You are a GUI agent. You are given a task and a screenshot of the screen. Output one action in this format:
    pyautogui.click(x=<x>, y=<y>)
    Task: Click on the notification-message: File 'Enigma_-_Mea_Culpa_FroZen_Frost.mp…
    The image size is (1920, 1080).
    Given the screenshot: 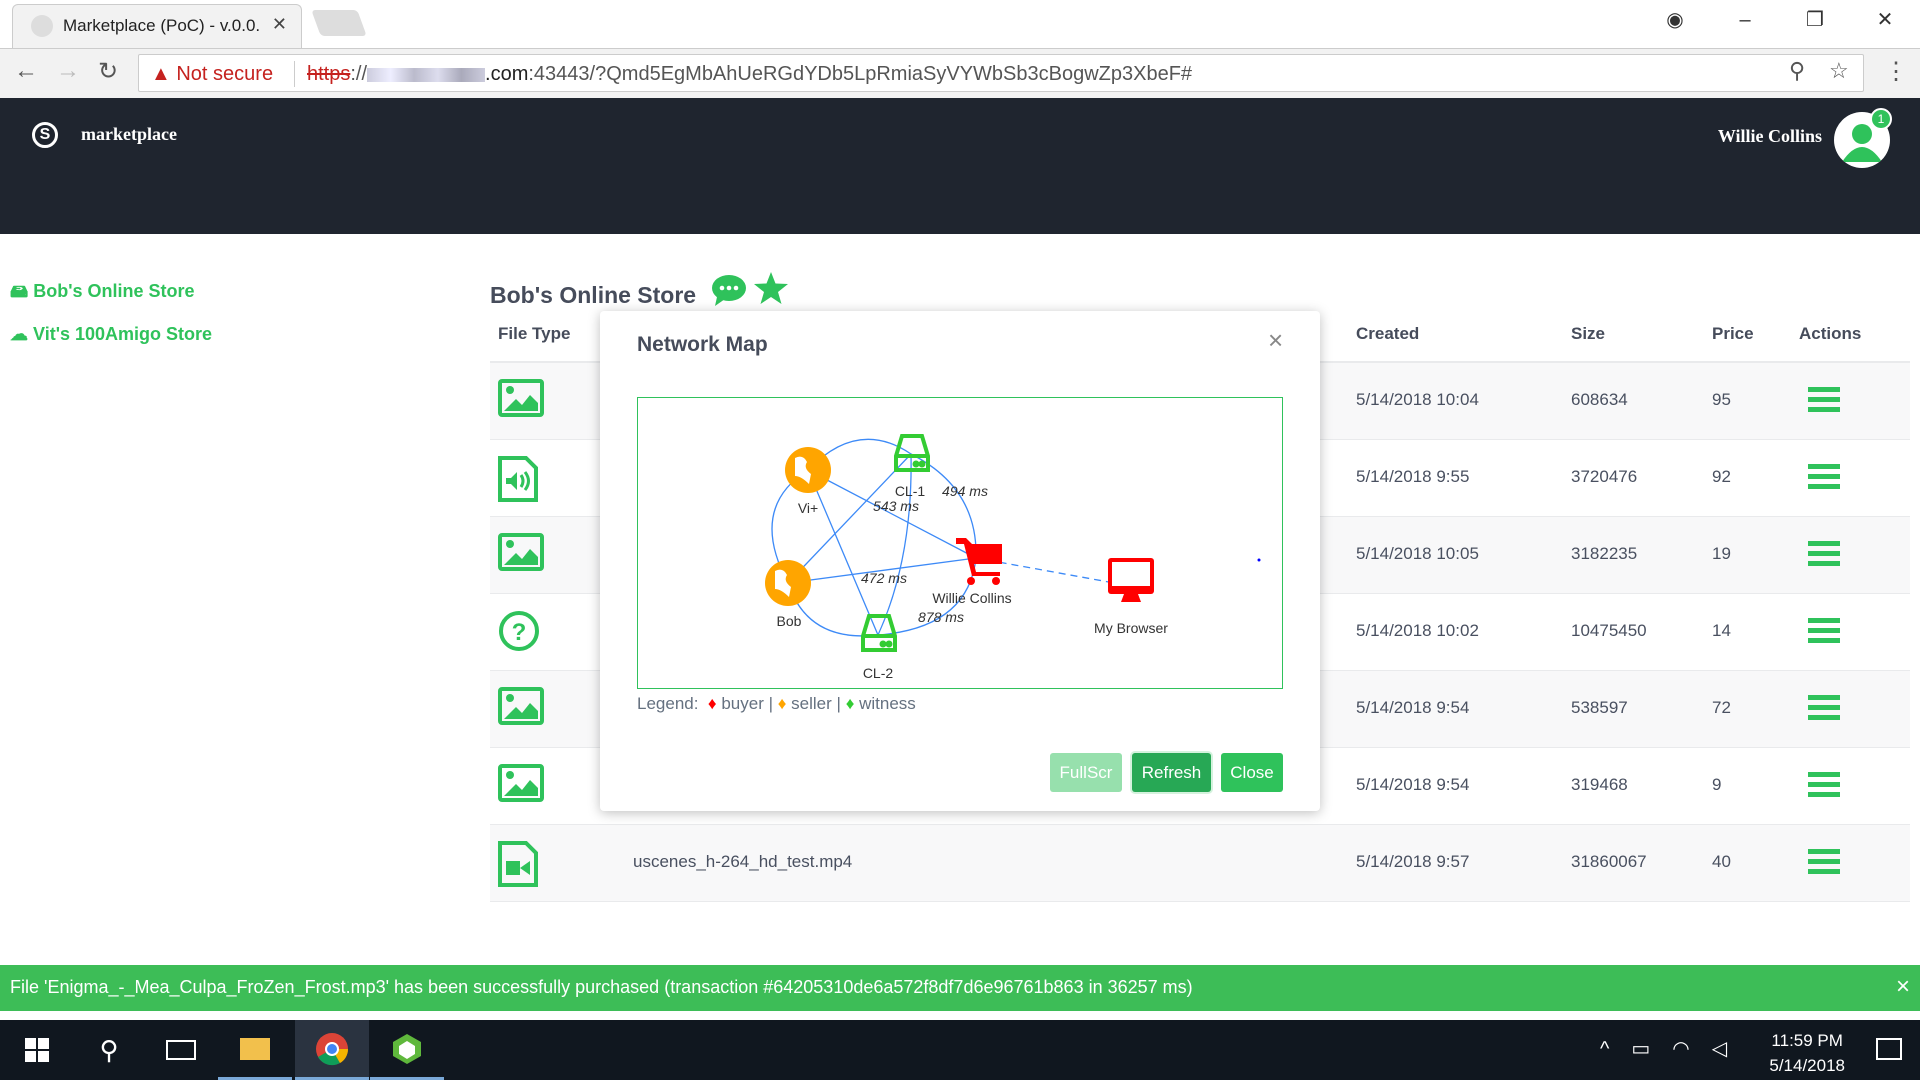 What is the action you would take?
    pyautogui.click(x=601, y=987)
    